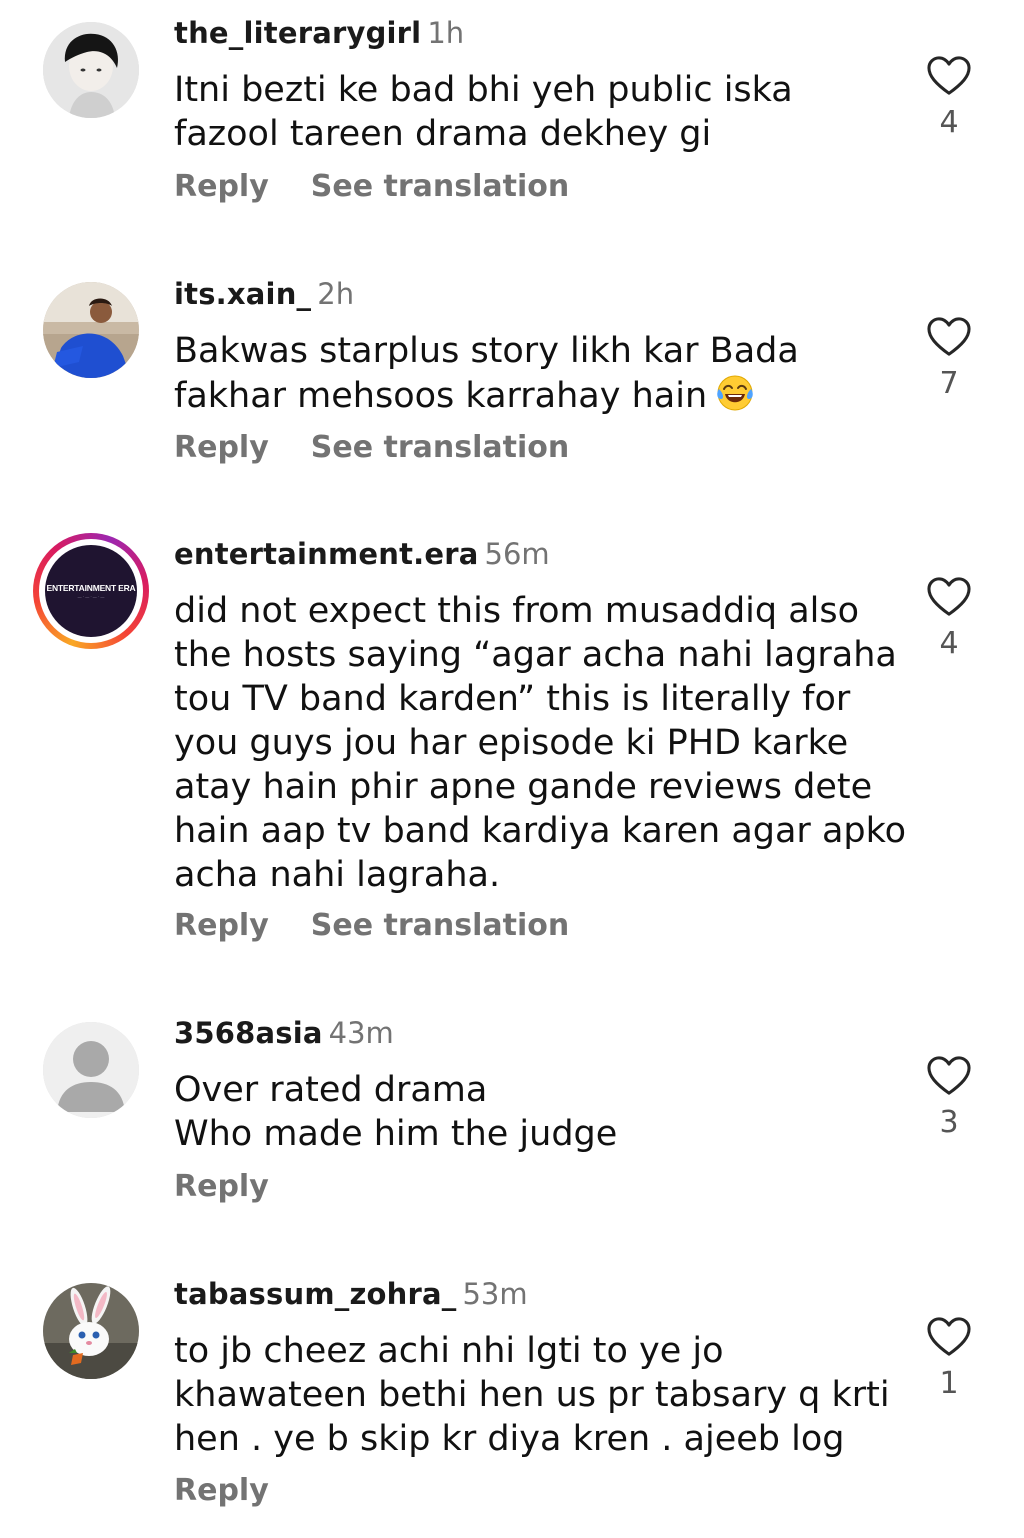  Describe the element at coordinates (486, 351) in the screenshot. I see `comment-line: Bakwas starplus story likh kar Bada` at that location.